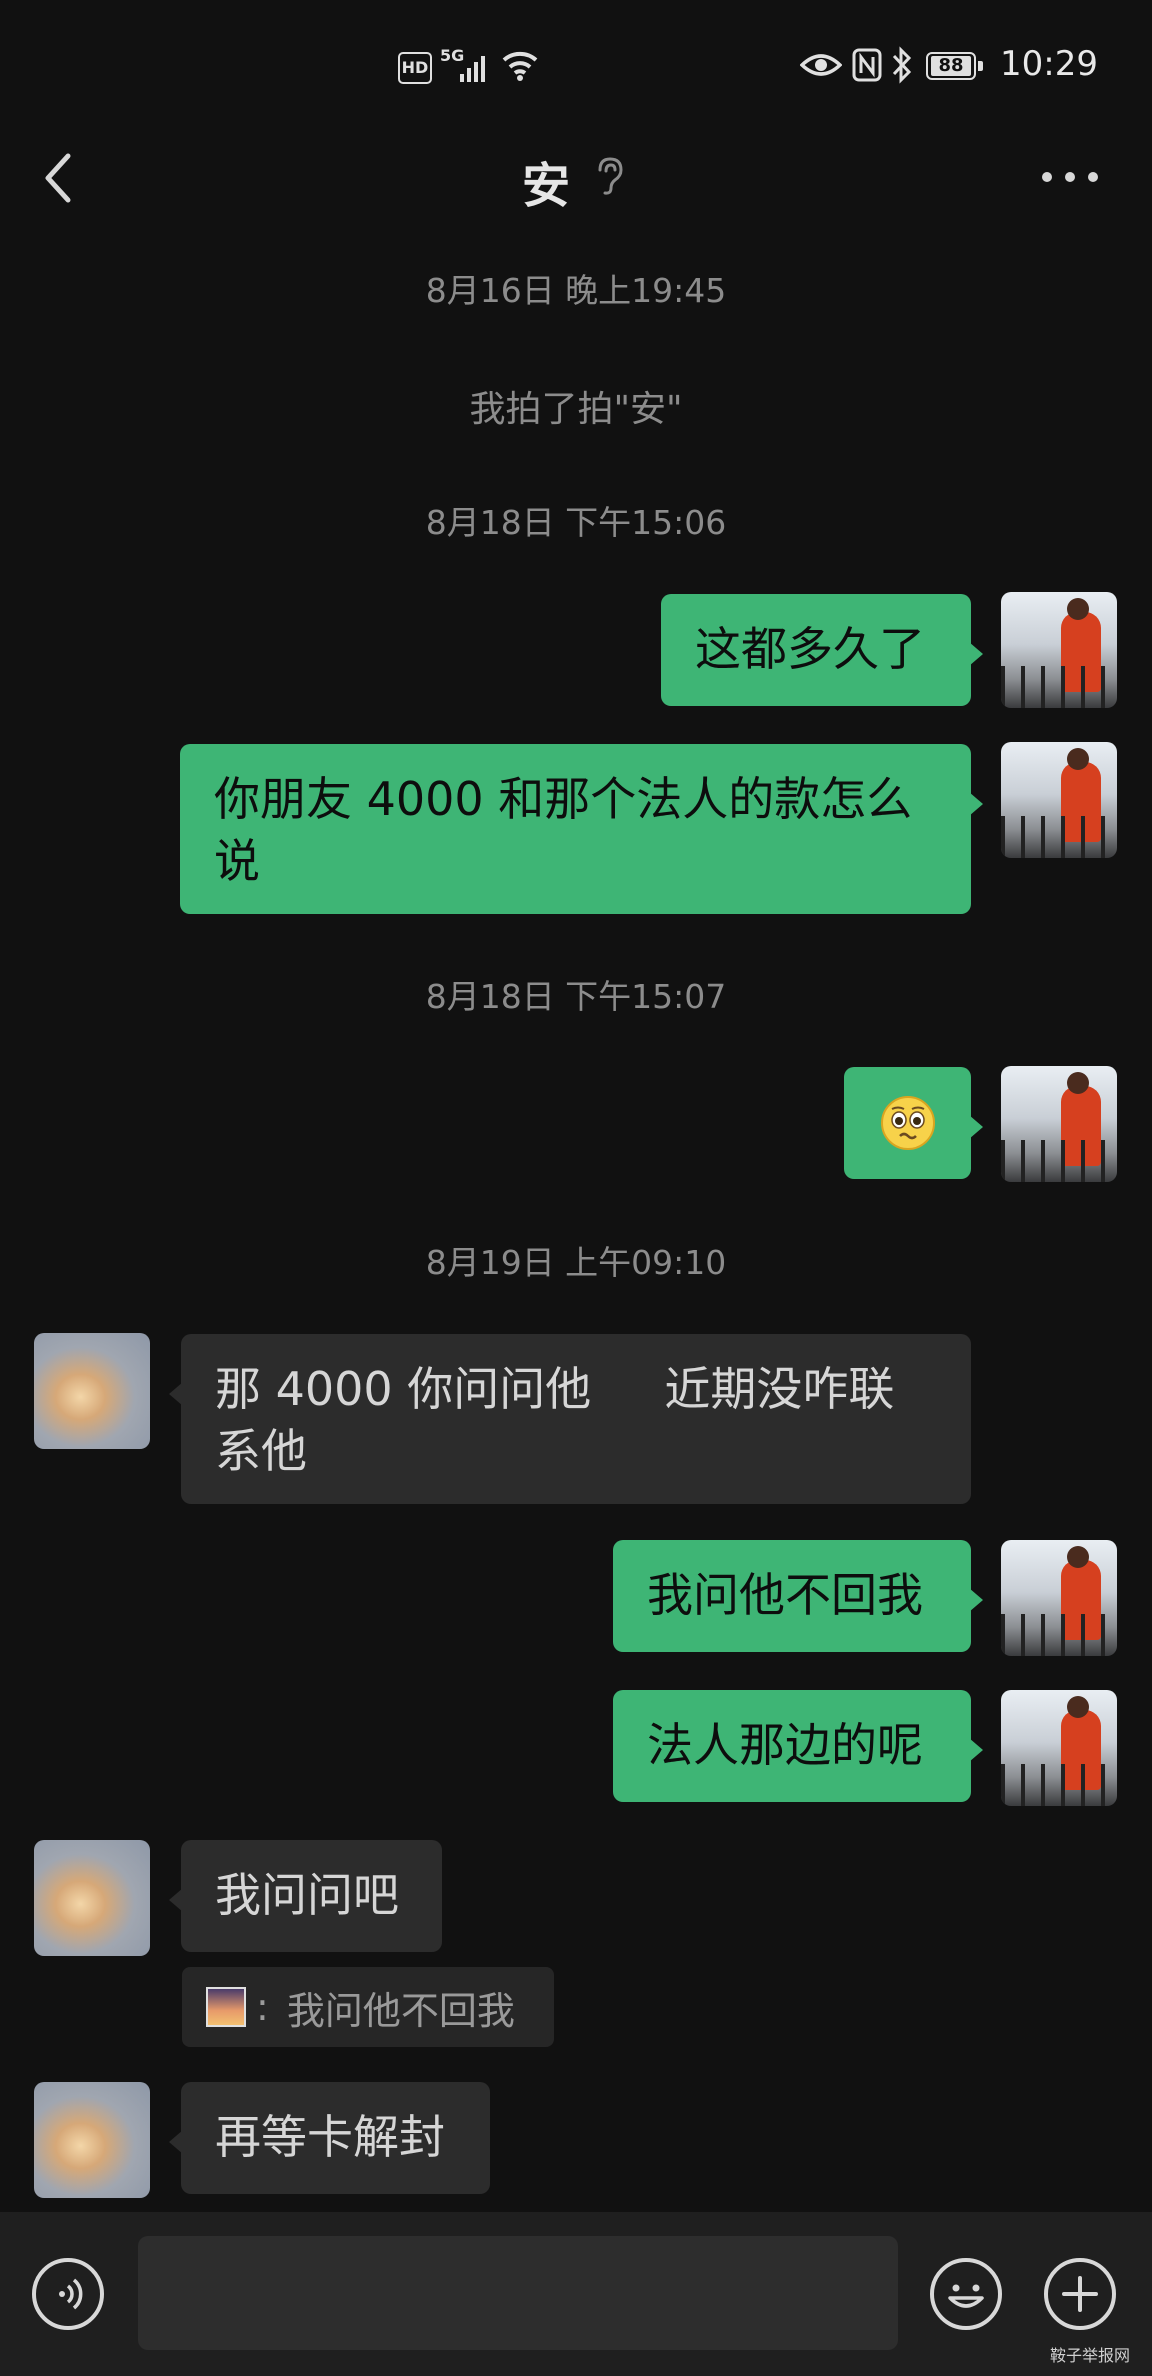 The image size is (1152, 2376). What do you see at coordinates (902, 65) in the screenshot?
I see `bluetooth-icon` at bounding box center [902, 65].